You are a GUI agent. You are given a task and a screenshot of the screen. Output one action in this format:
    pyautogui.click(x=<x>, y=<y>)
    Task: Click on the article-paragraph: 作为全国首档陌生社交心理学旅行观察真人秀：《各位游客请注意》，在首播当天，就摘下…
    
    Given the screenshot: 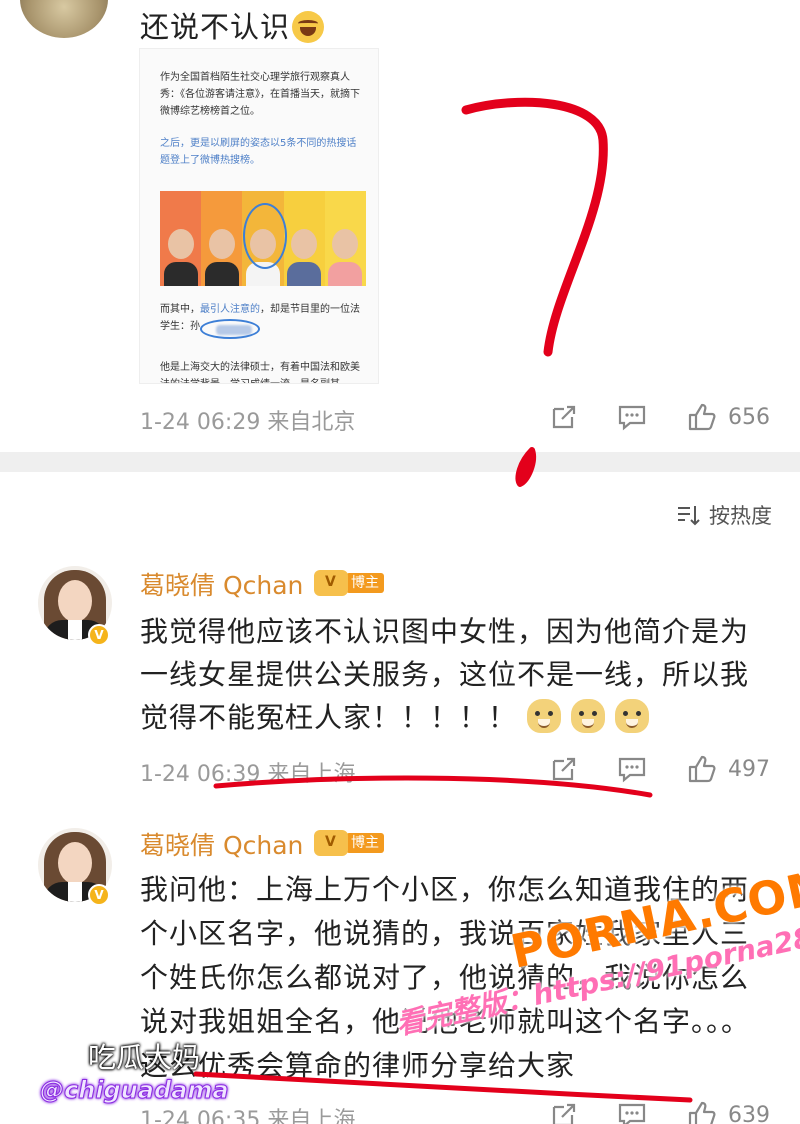 What is the action you would take?
    pyautogui.click(x=260, y=94)
    